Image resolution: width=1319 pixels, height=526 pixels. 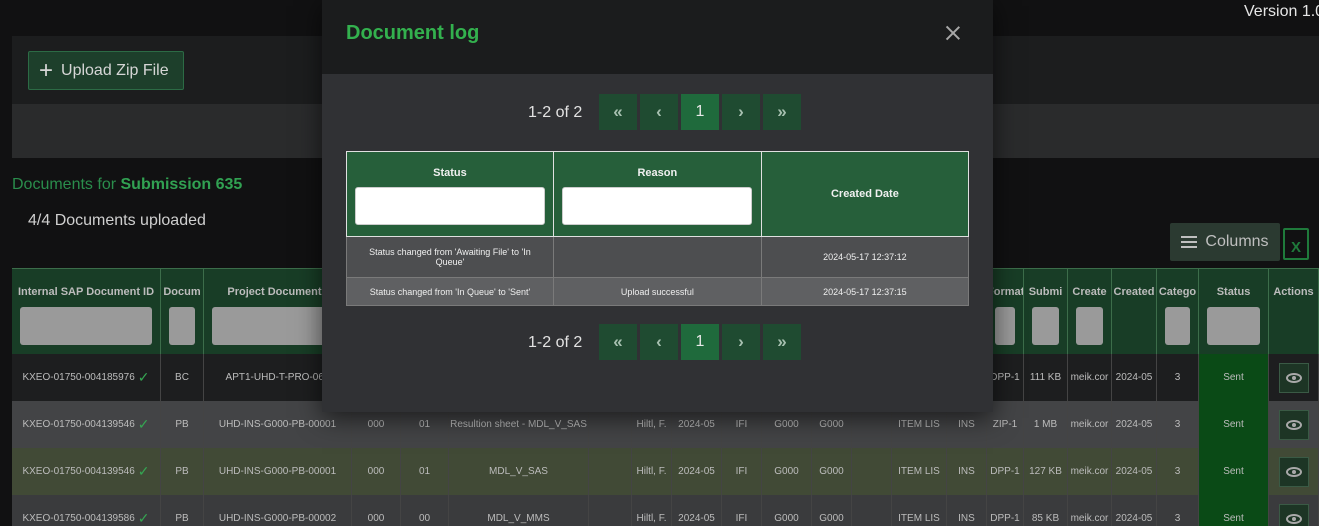 I want to click on table-cell: KXEO-01750-004139546 ✓, so click(x=86, y=471).